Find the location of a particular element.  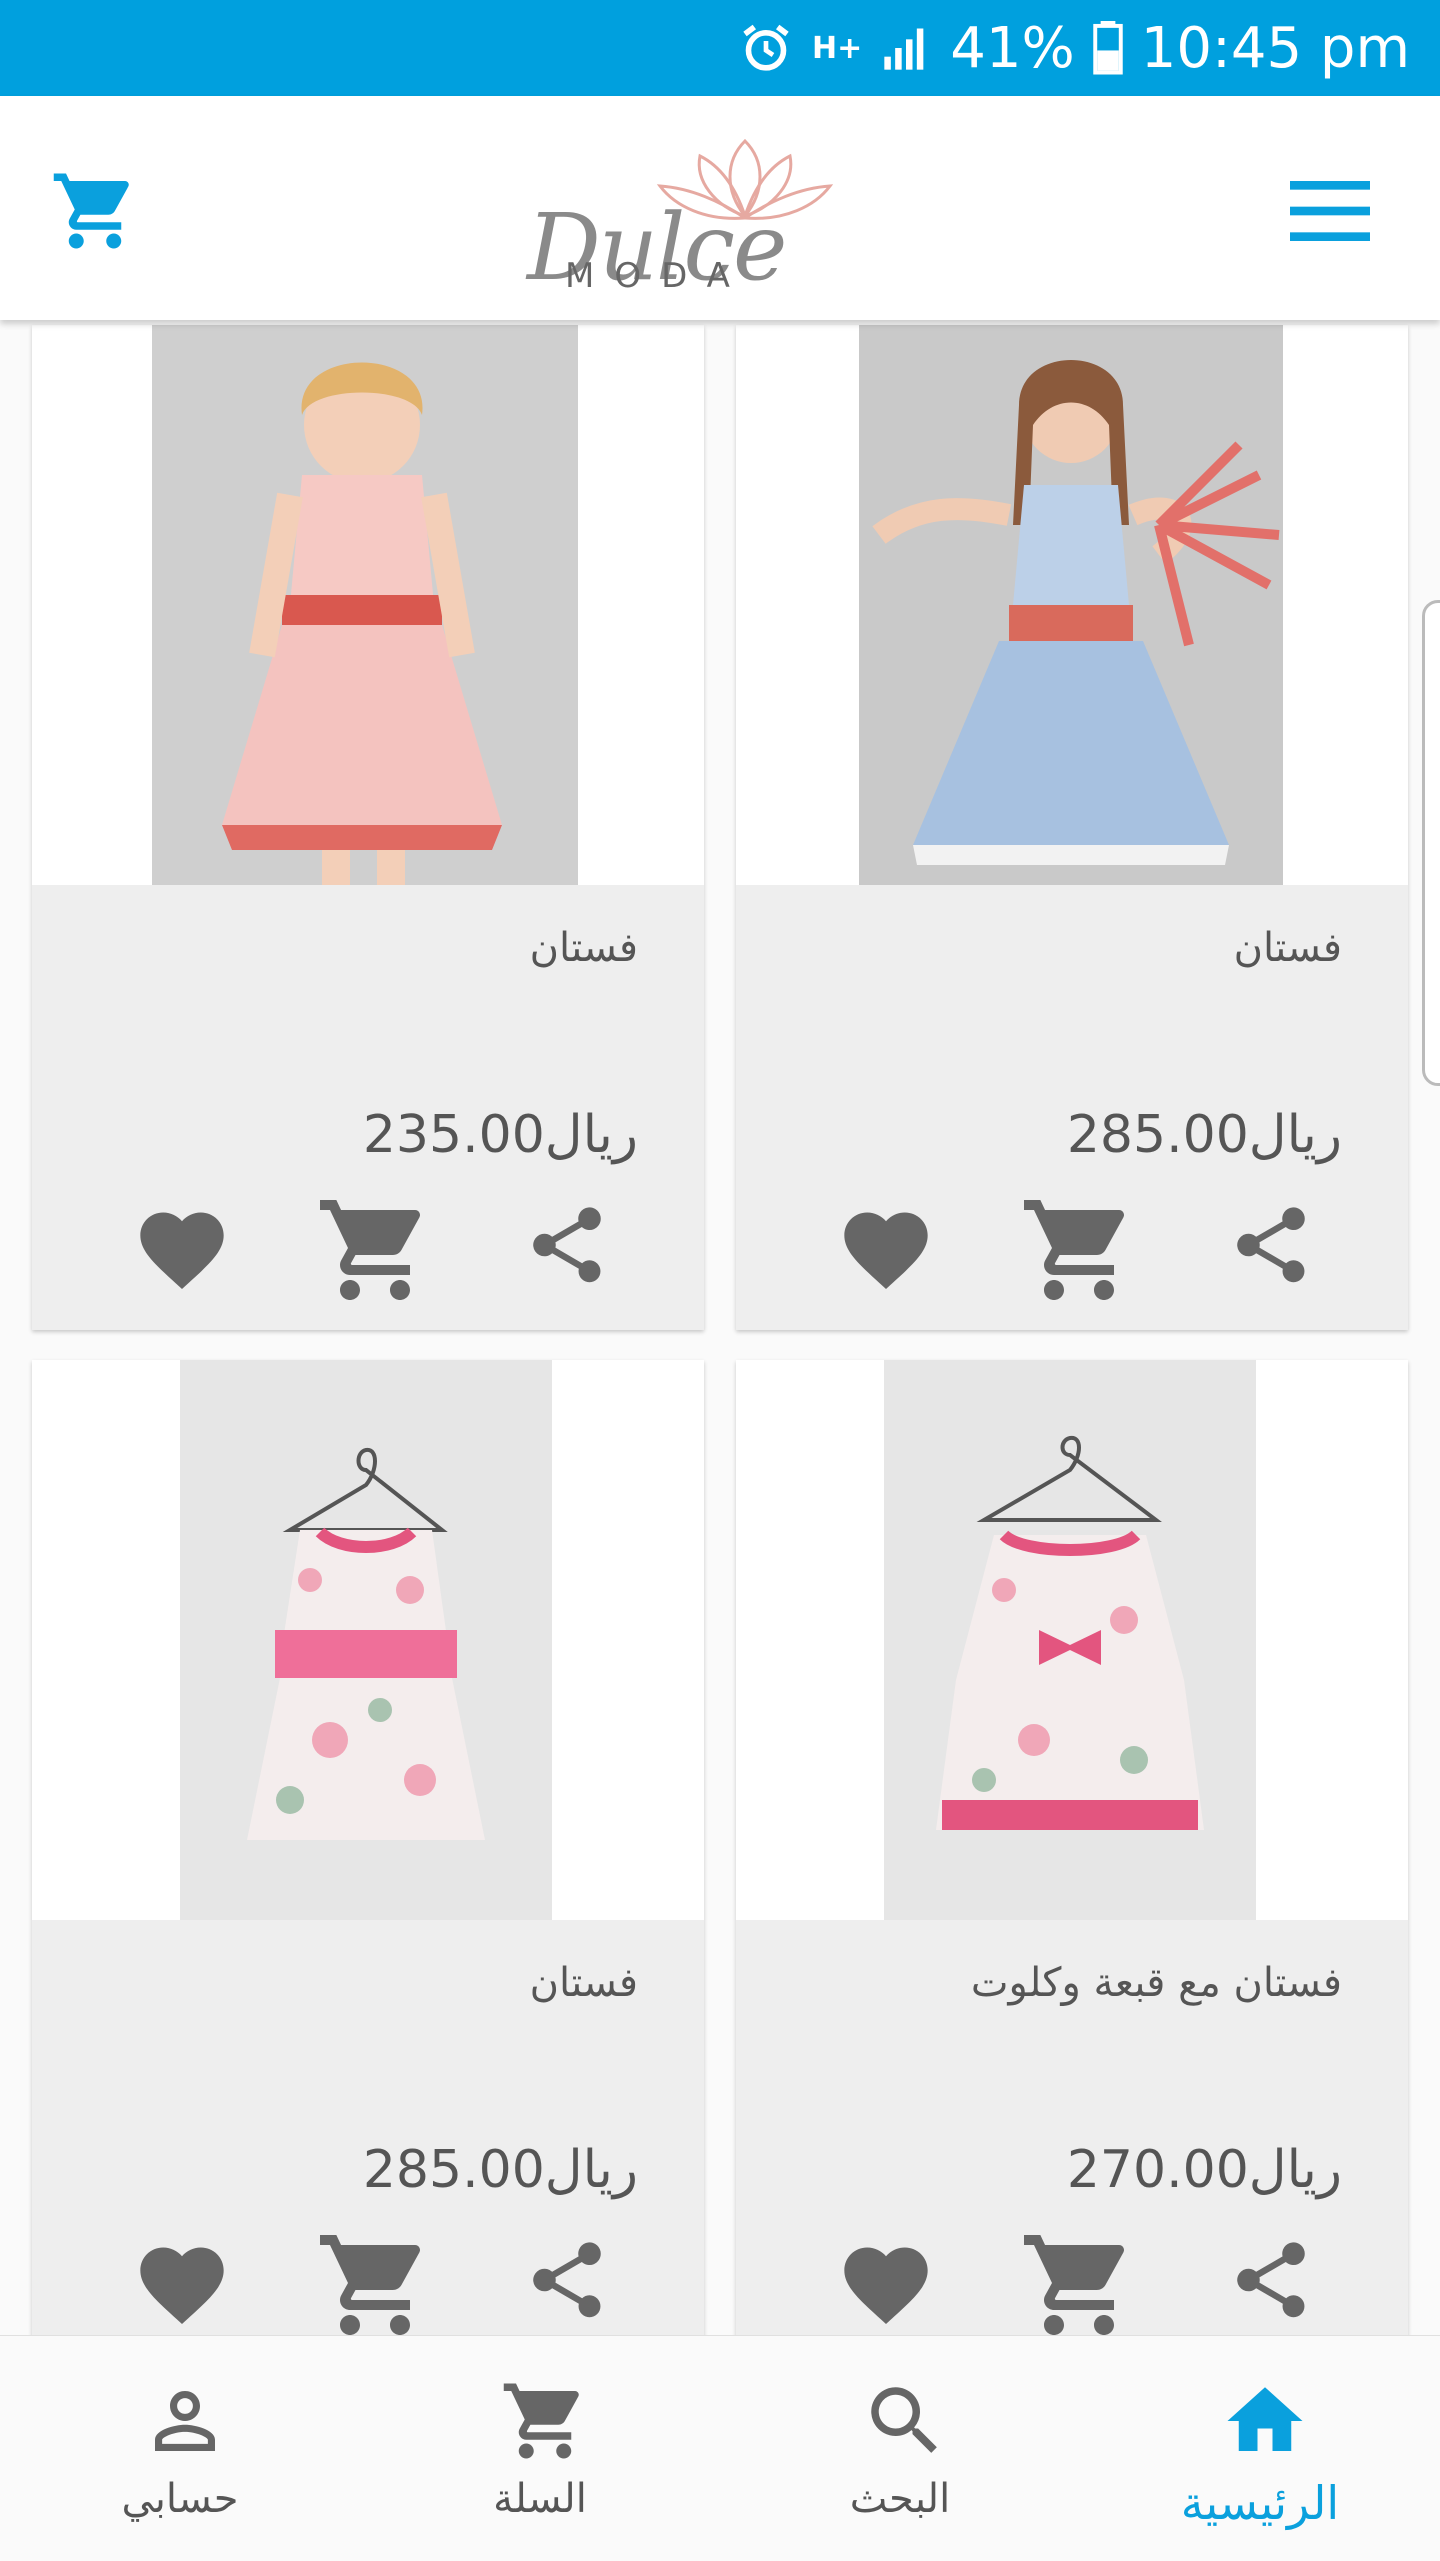

nav-cart: السلة is located at coordinates (540, 2448).